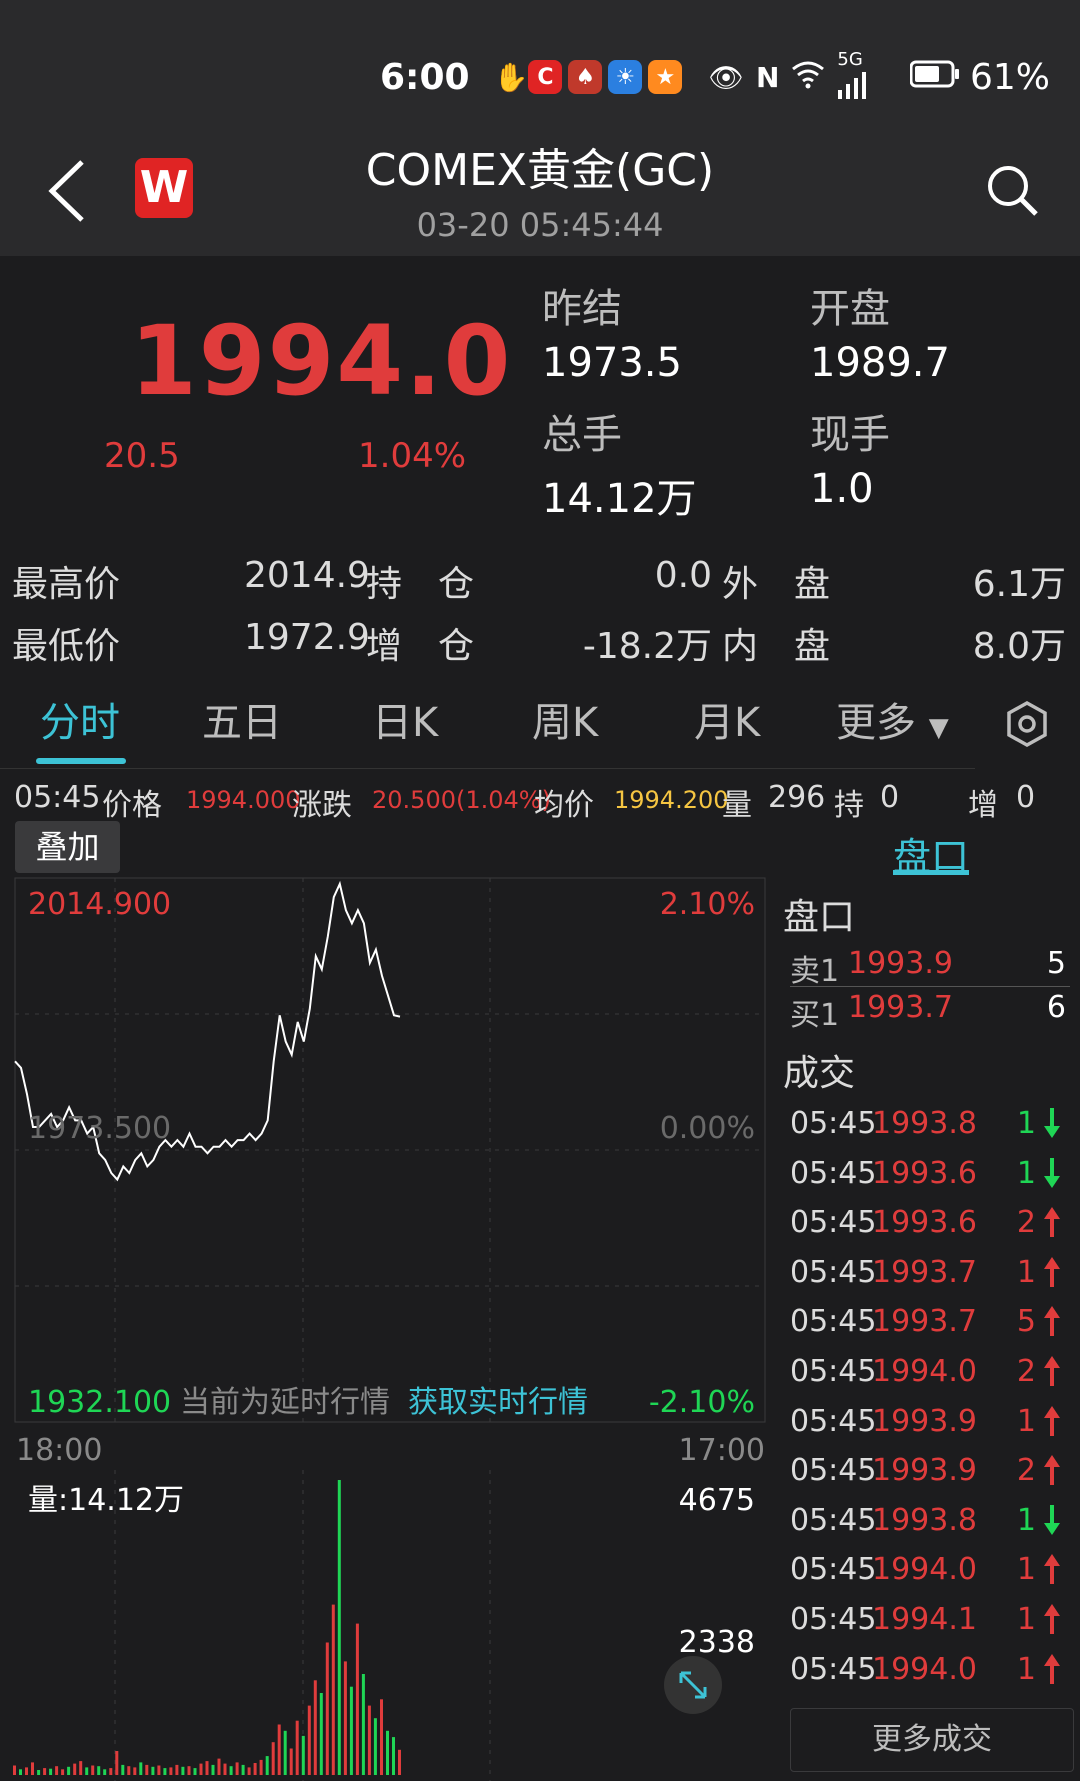 The image size is (1080, 1781). I want to click on info-vol-label: 量, so click(737, 805).